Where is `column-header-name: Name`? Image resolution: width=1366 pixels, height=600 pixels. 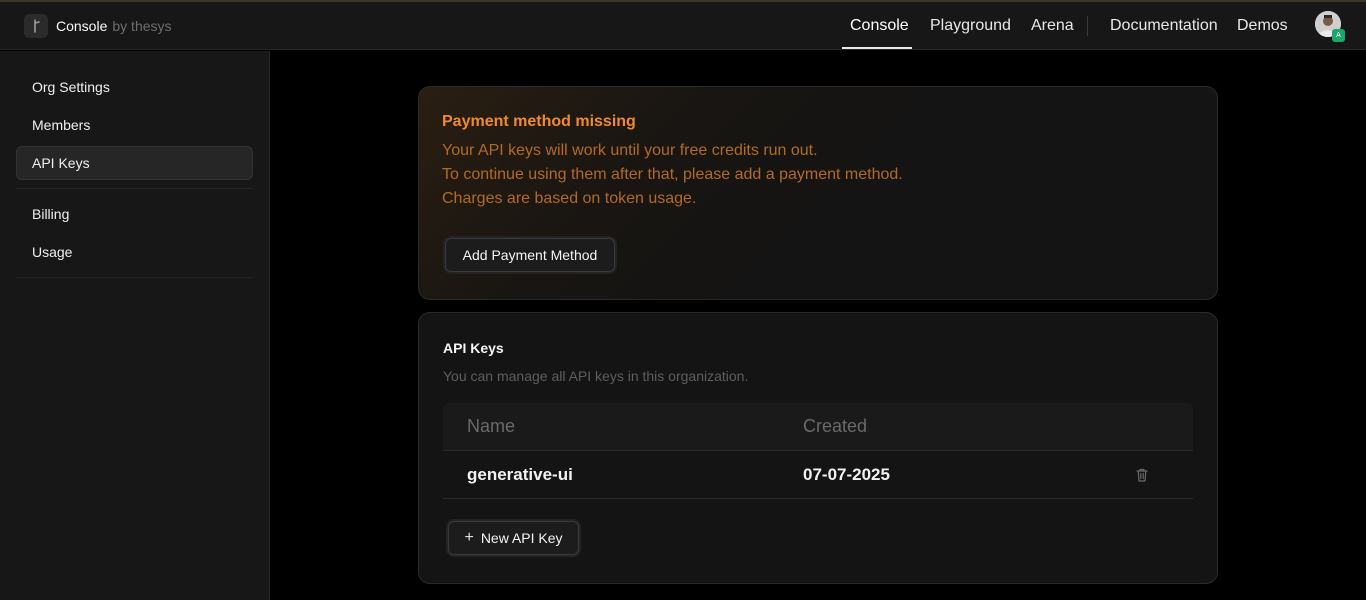 column-header-name: Name is located at coordinates (491, 426).